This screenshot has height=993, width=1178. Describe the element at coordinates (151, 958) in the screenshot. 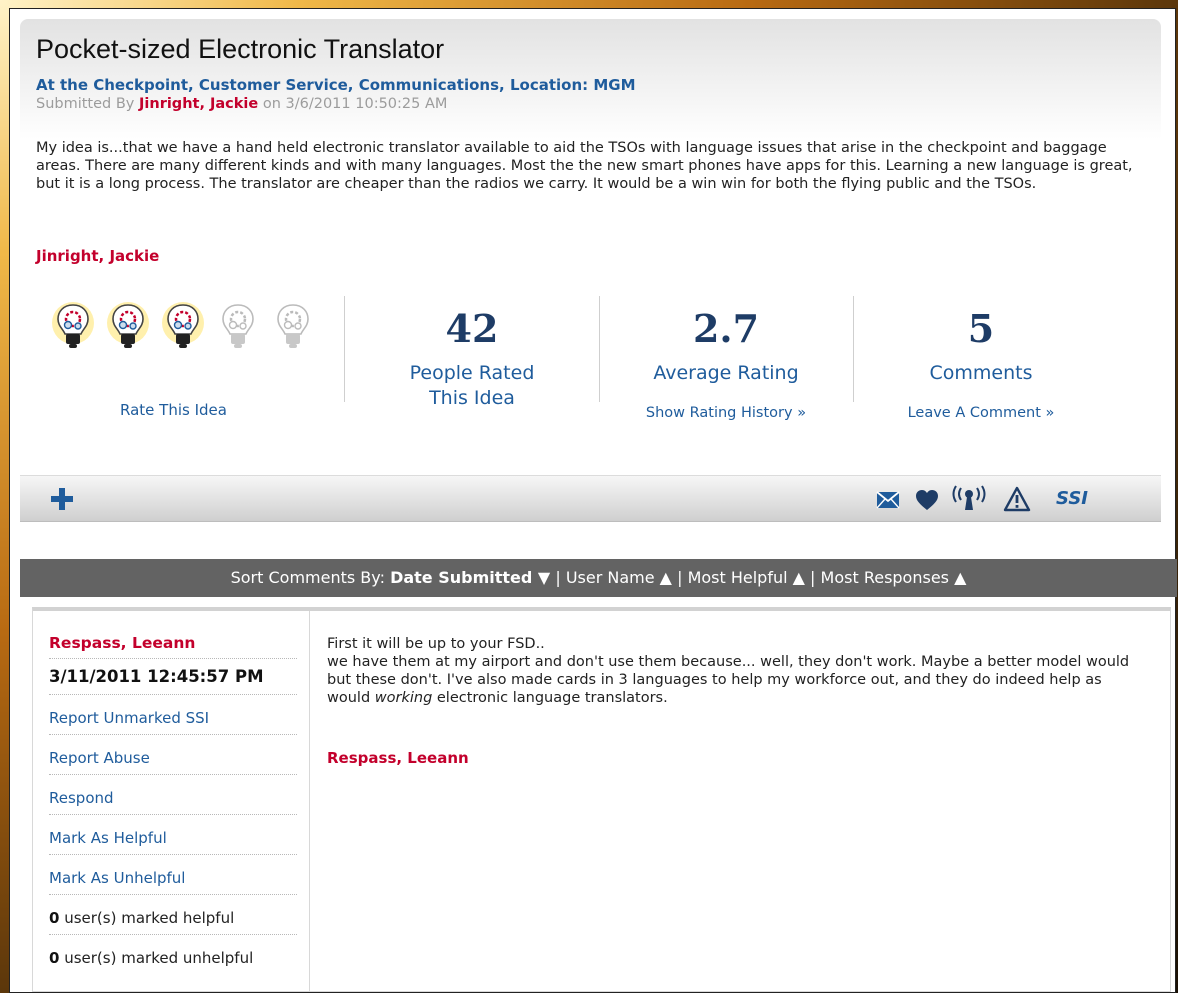

I see `unhelpful-count: 0 user(s) marked unhelpful` at that location.